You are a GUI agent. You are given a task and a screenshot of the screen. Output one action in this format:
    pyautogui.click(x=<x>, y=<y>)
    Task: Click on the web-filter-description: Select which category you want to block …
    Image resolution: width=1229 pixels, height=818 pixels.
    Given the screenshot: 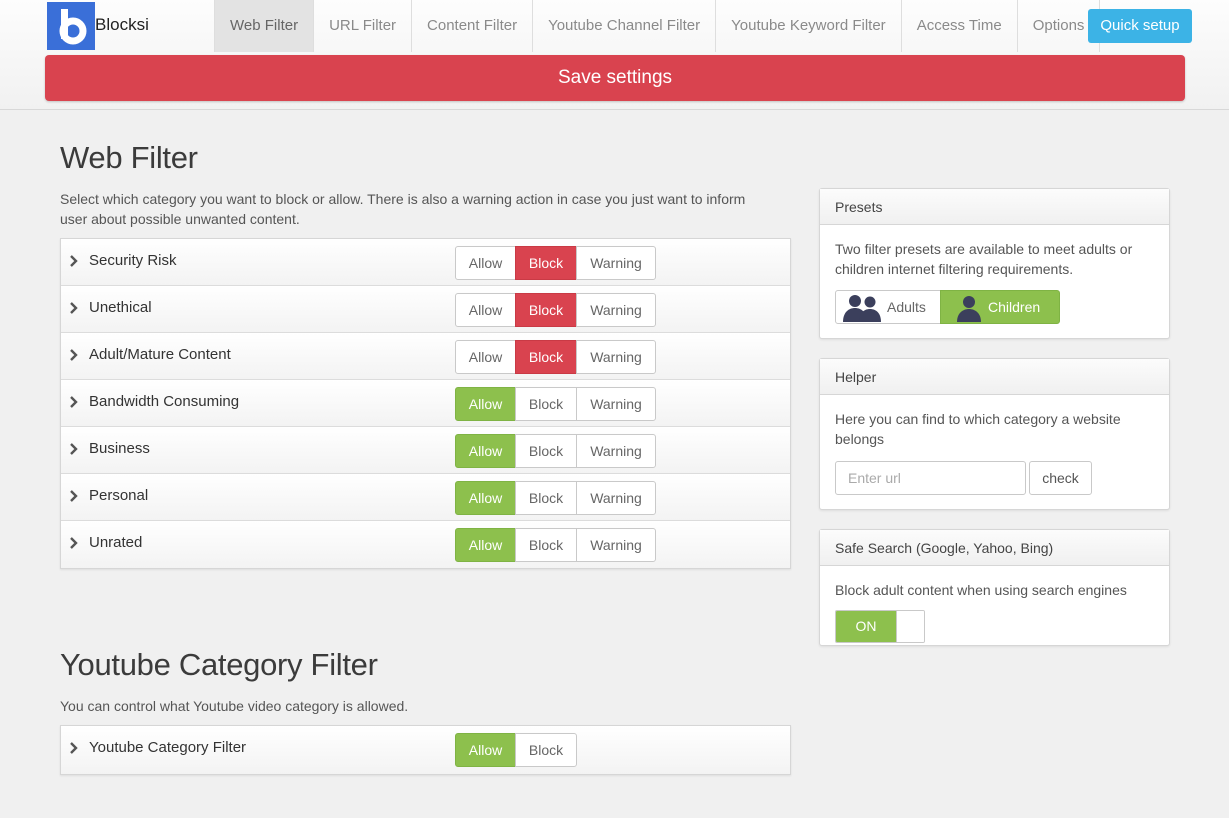 What is the action you would take?
    pyautogui.click(x=402, y=209)
    